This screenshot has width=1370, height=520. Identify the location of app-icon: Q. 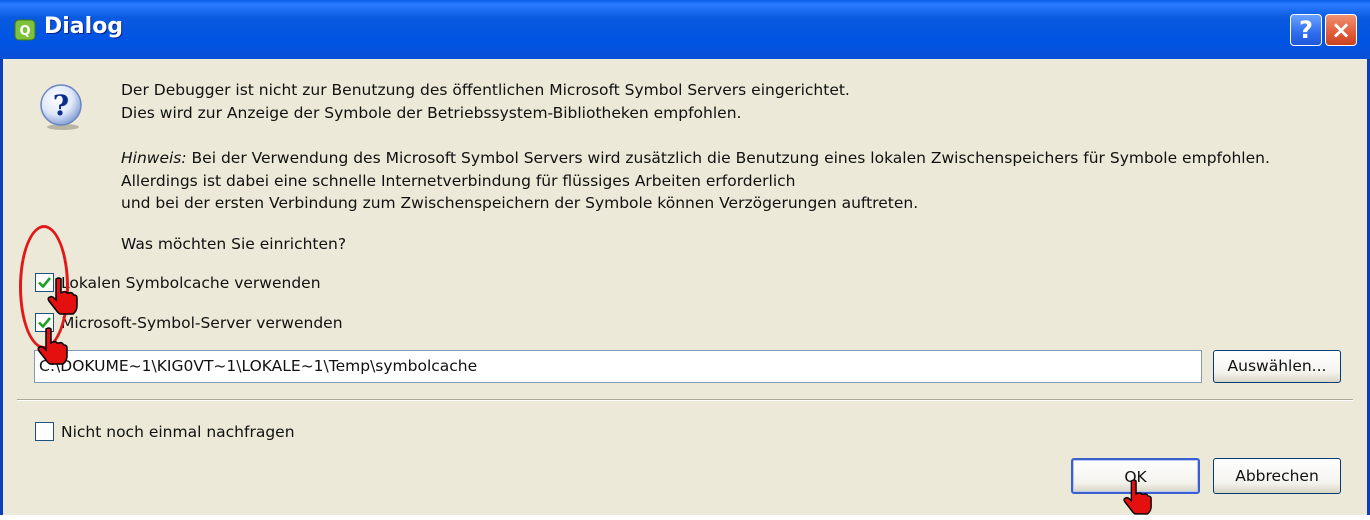
(25, 30).